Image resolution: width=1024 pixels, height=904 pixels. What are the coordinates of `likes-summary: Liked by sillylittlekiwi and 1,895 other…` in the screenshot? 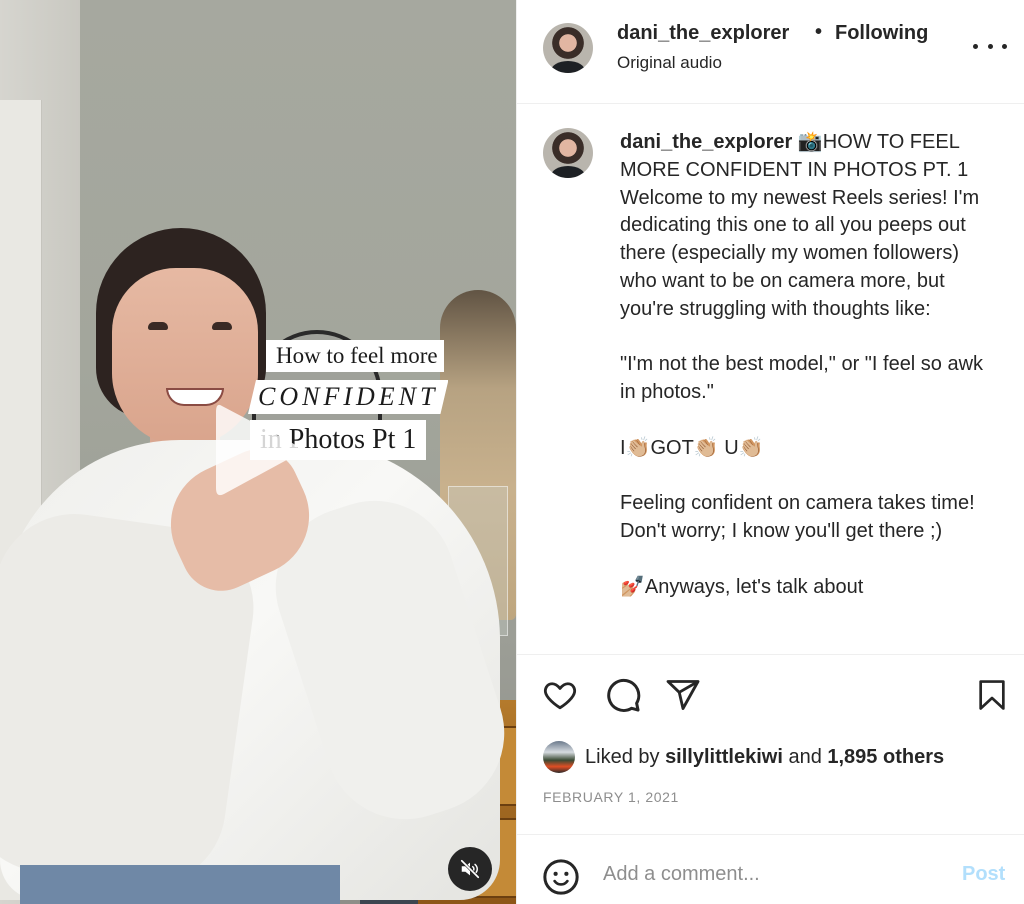 It's located at (743, 757).